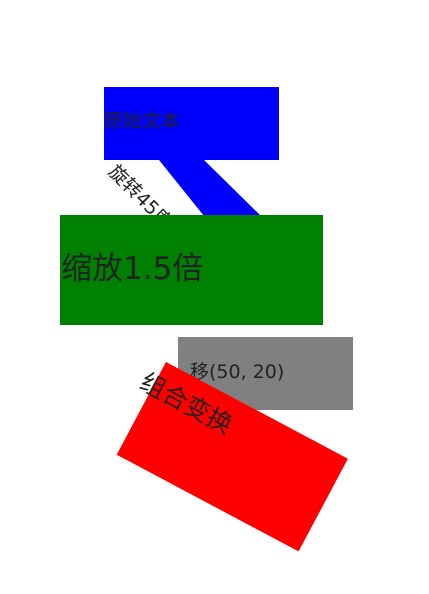  I want to click on original-text-label: 原始文本, so click(142, 121).